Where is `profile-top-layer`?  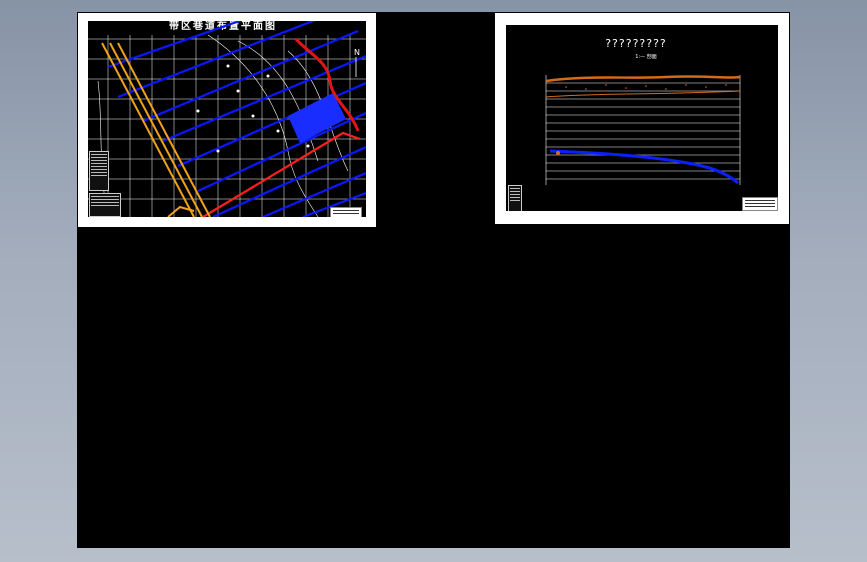 profile-top-layer is located at coordinates (643, 79).